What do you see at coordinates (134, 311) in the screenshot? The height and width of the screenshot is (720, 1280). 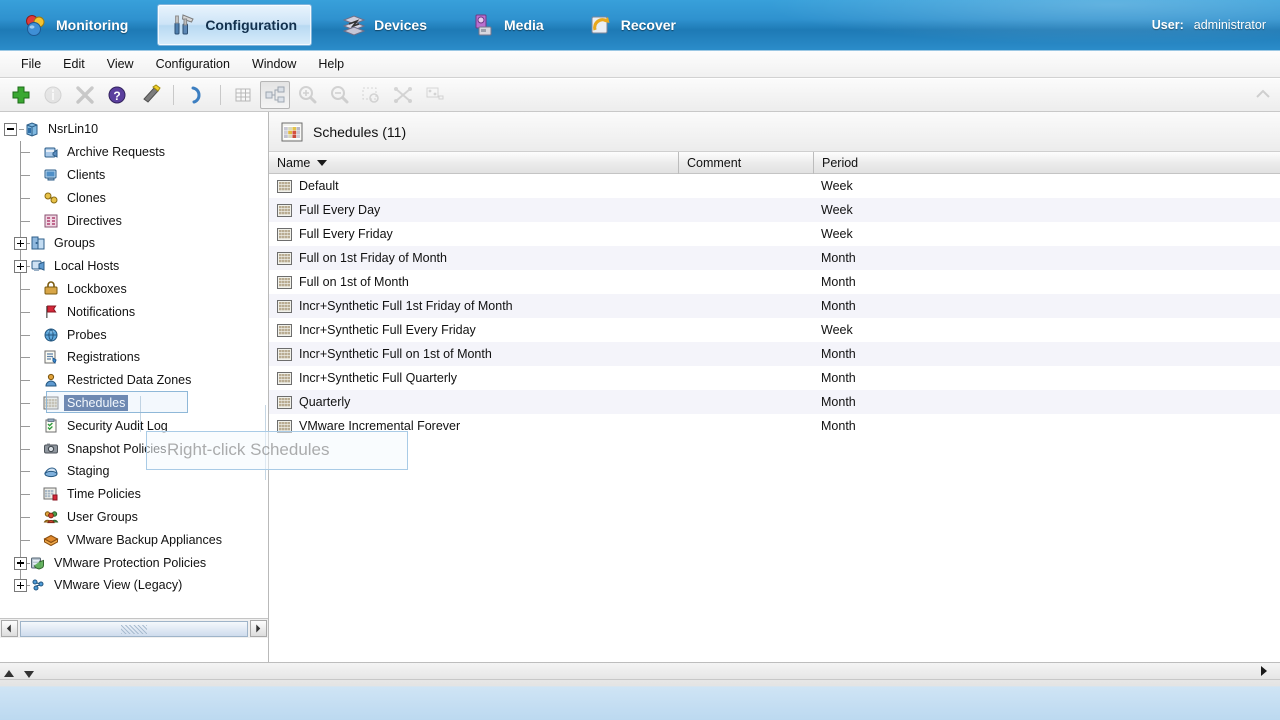 I see `tree-item-notifications: Notifications` at bounding box center [134, 311].